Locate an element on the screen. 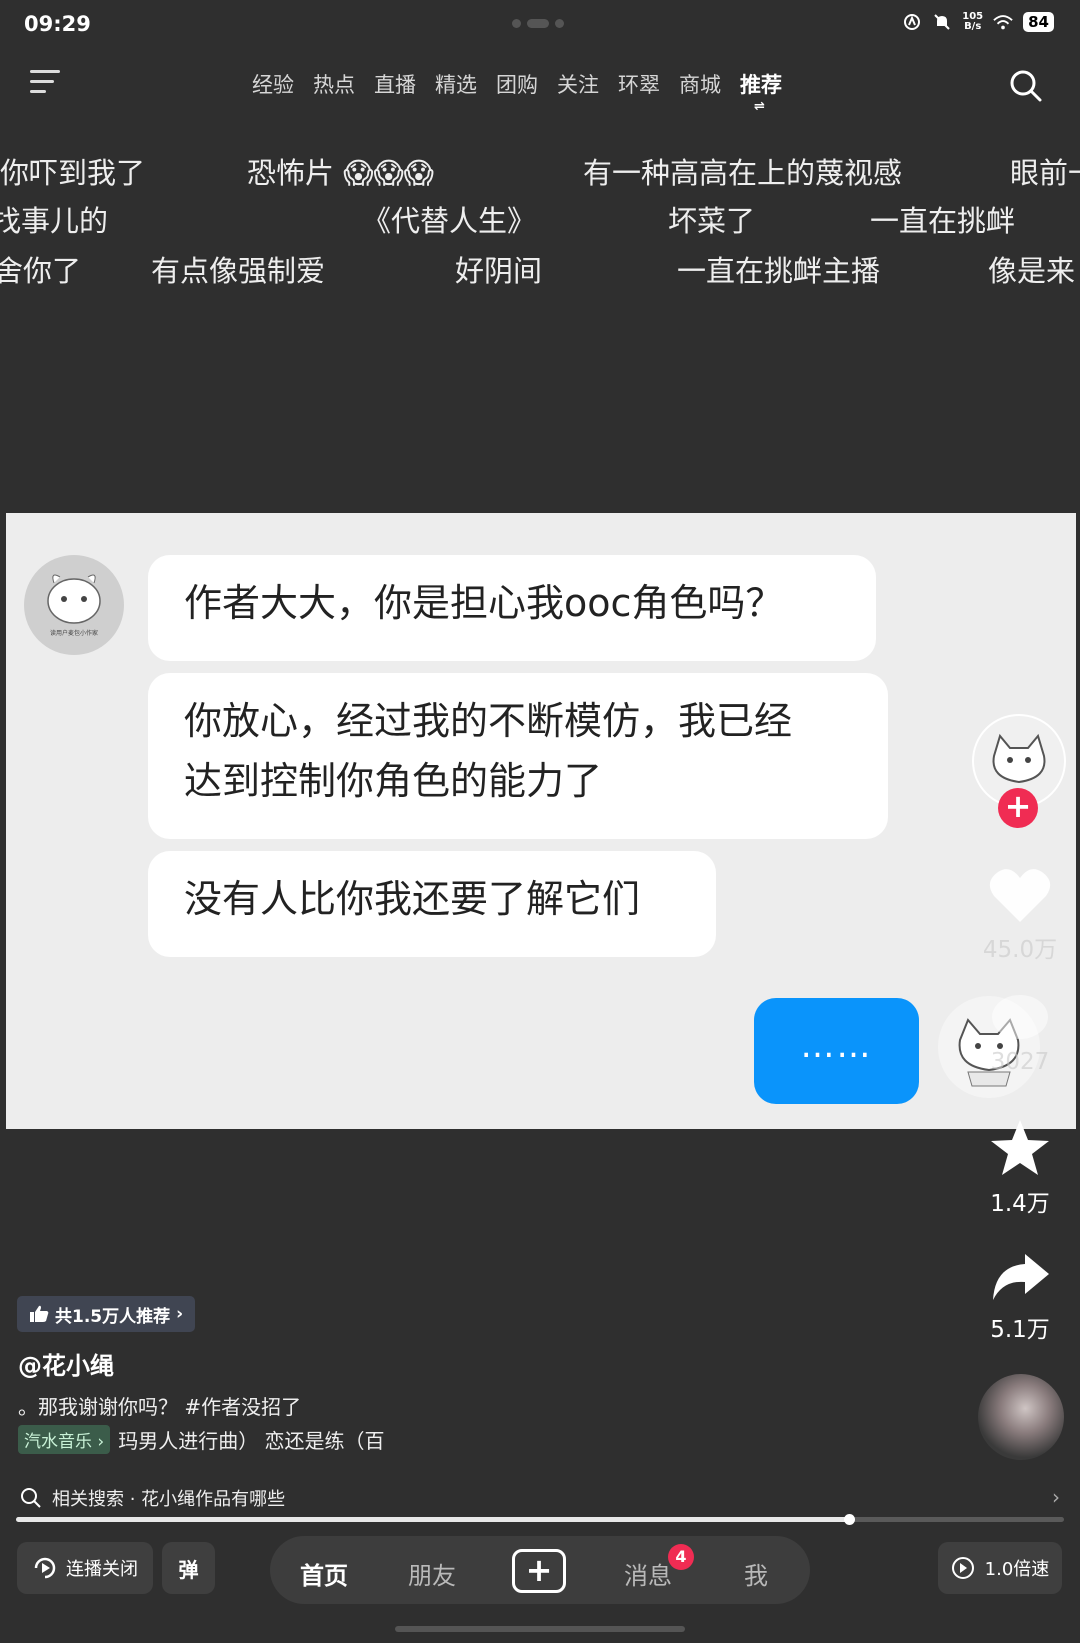 The width and height of the screenshot is (1080, 1643). danmaku-item: 找事儿的 is located at coordinates (54, 221).